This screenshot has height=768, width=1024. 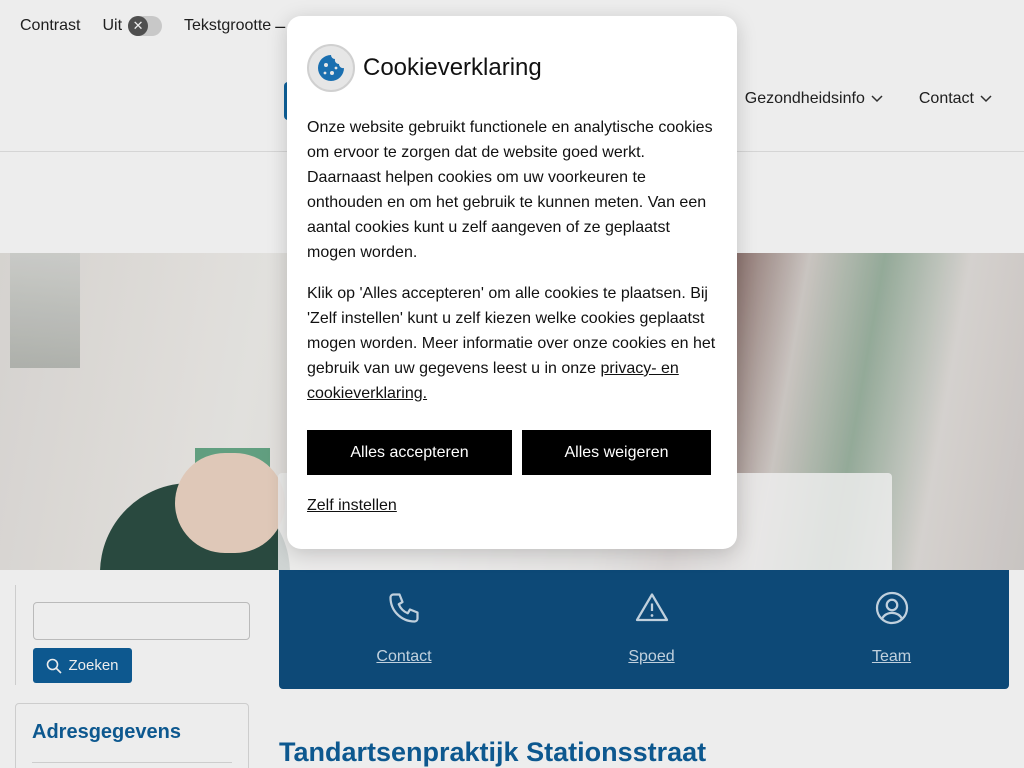 I want to click on custom-settings-link: Zelf instellen, so click(x=352, y=506).